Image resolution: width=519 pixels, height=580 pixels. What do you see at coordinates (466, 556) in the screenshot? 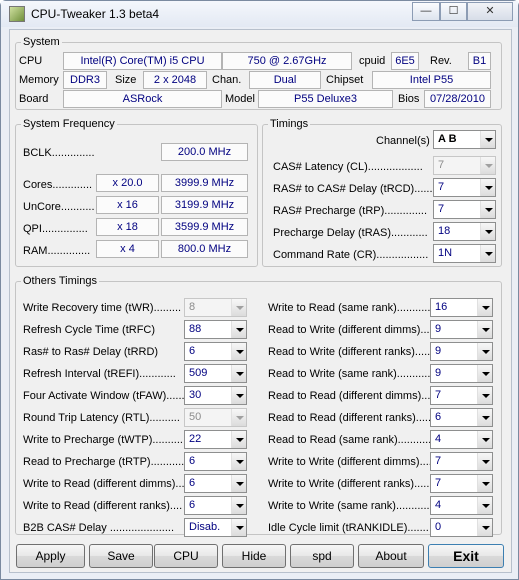
I see `exit-button: Exit` at bounding box center [466, 556].